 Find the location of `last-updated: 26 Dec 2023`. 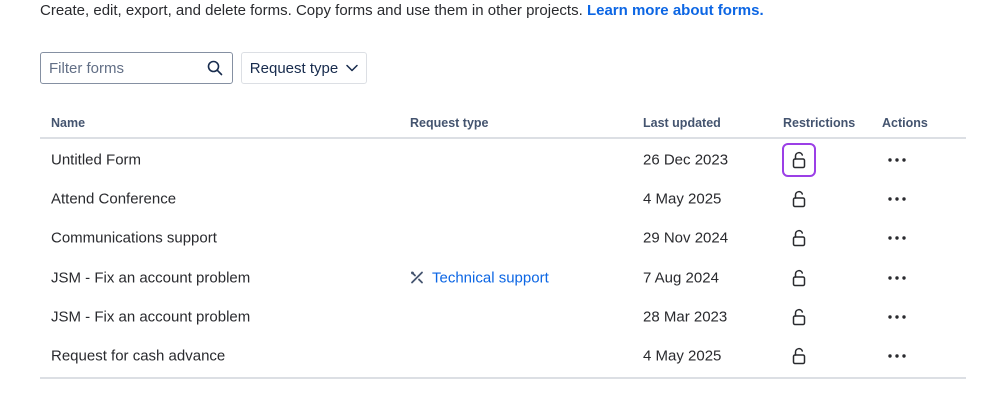

last-updated: 26 Dec 2023 is located at coordinates (686, 160).